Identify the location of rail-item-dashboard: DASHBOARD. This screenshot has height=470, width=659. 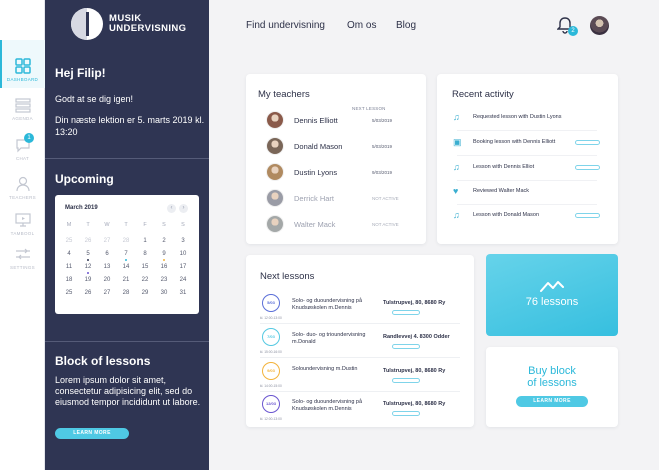
(22, 70).